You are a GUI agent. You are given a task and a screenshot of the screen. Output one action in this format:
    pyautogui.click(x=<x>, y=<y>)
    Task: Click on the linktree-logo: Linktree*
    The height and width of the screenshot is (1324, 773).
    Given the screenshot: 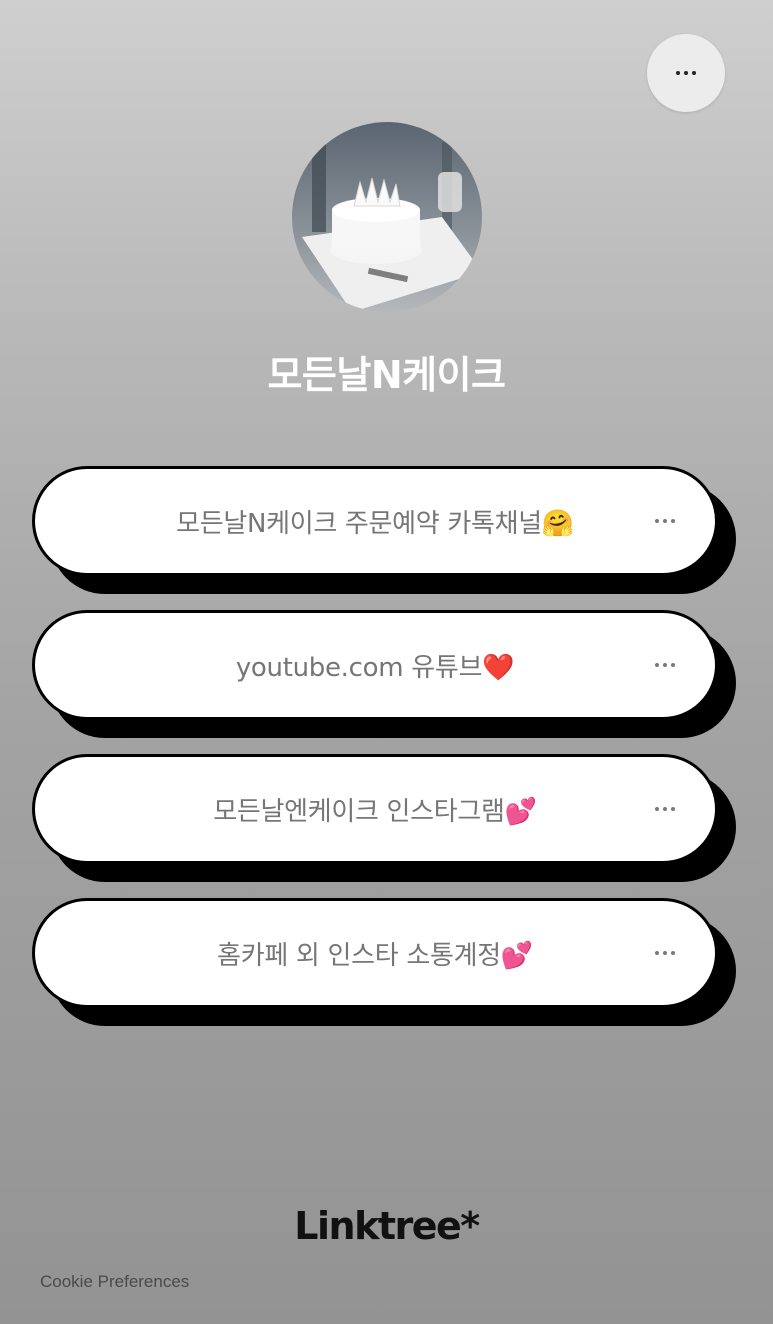 What is the action you would take?
    pyautogui.click(x=386, y=1226)
    